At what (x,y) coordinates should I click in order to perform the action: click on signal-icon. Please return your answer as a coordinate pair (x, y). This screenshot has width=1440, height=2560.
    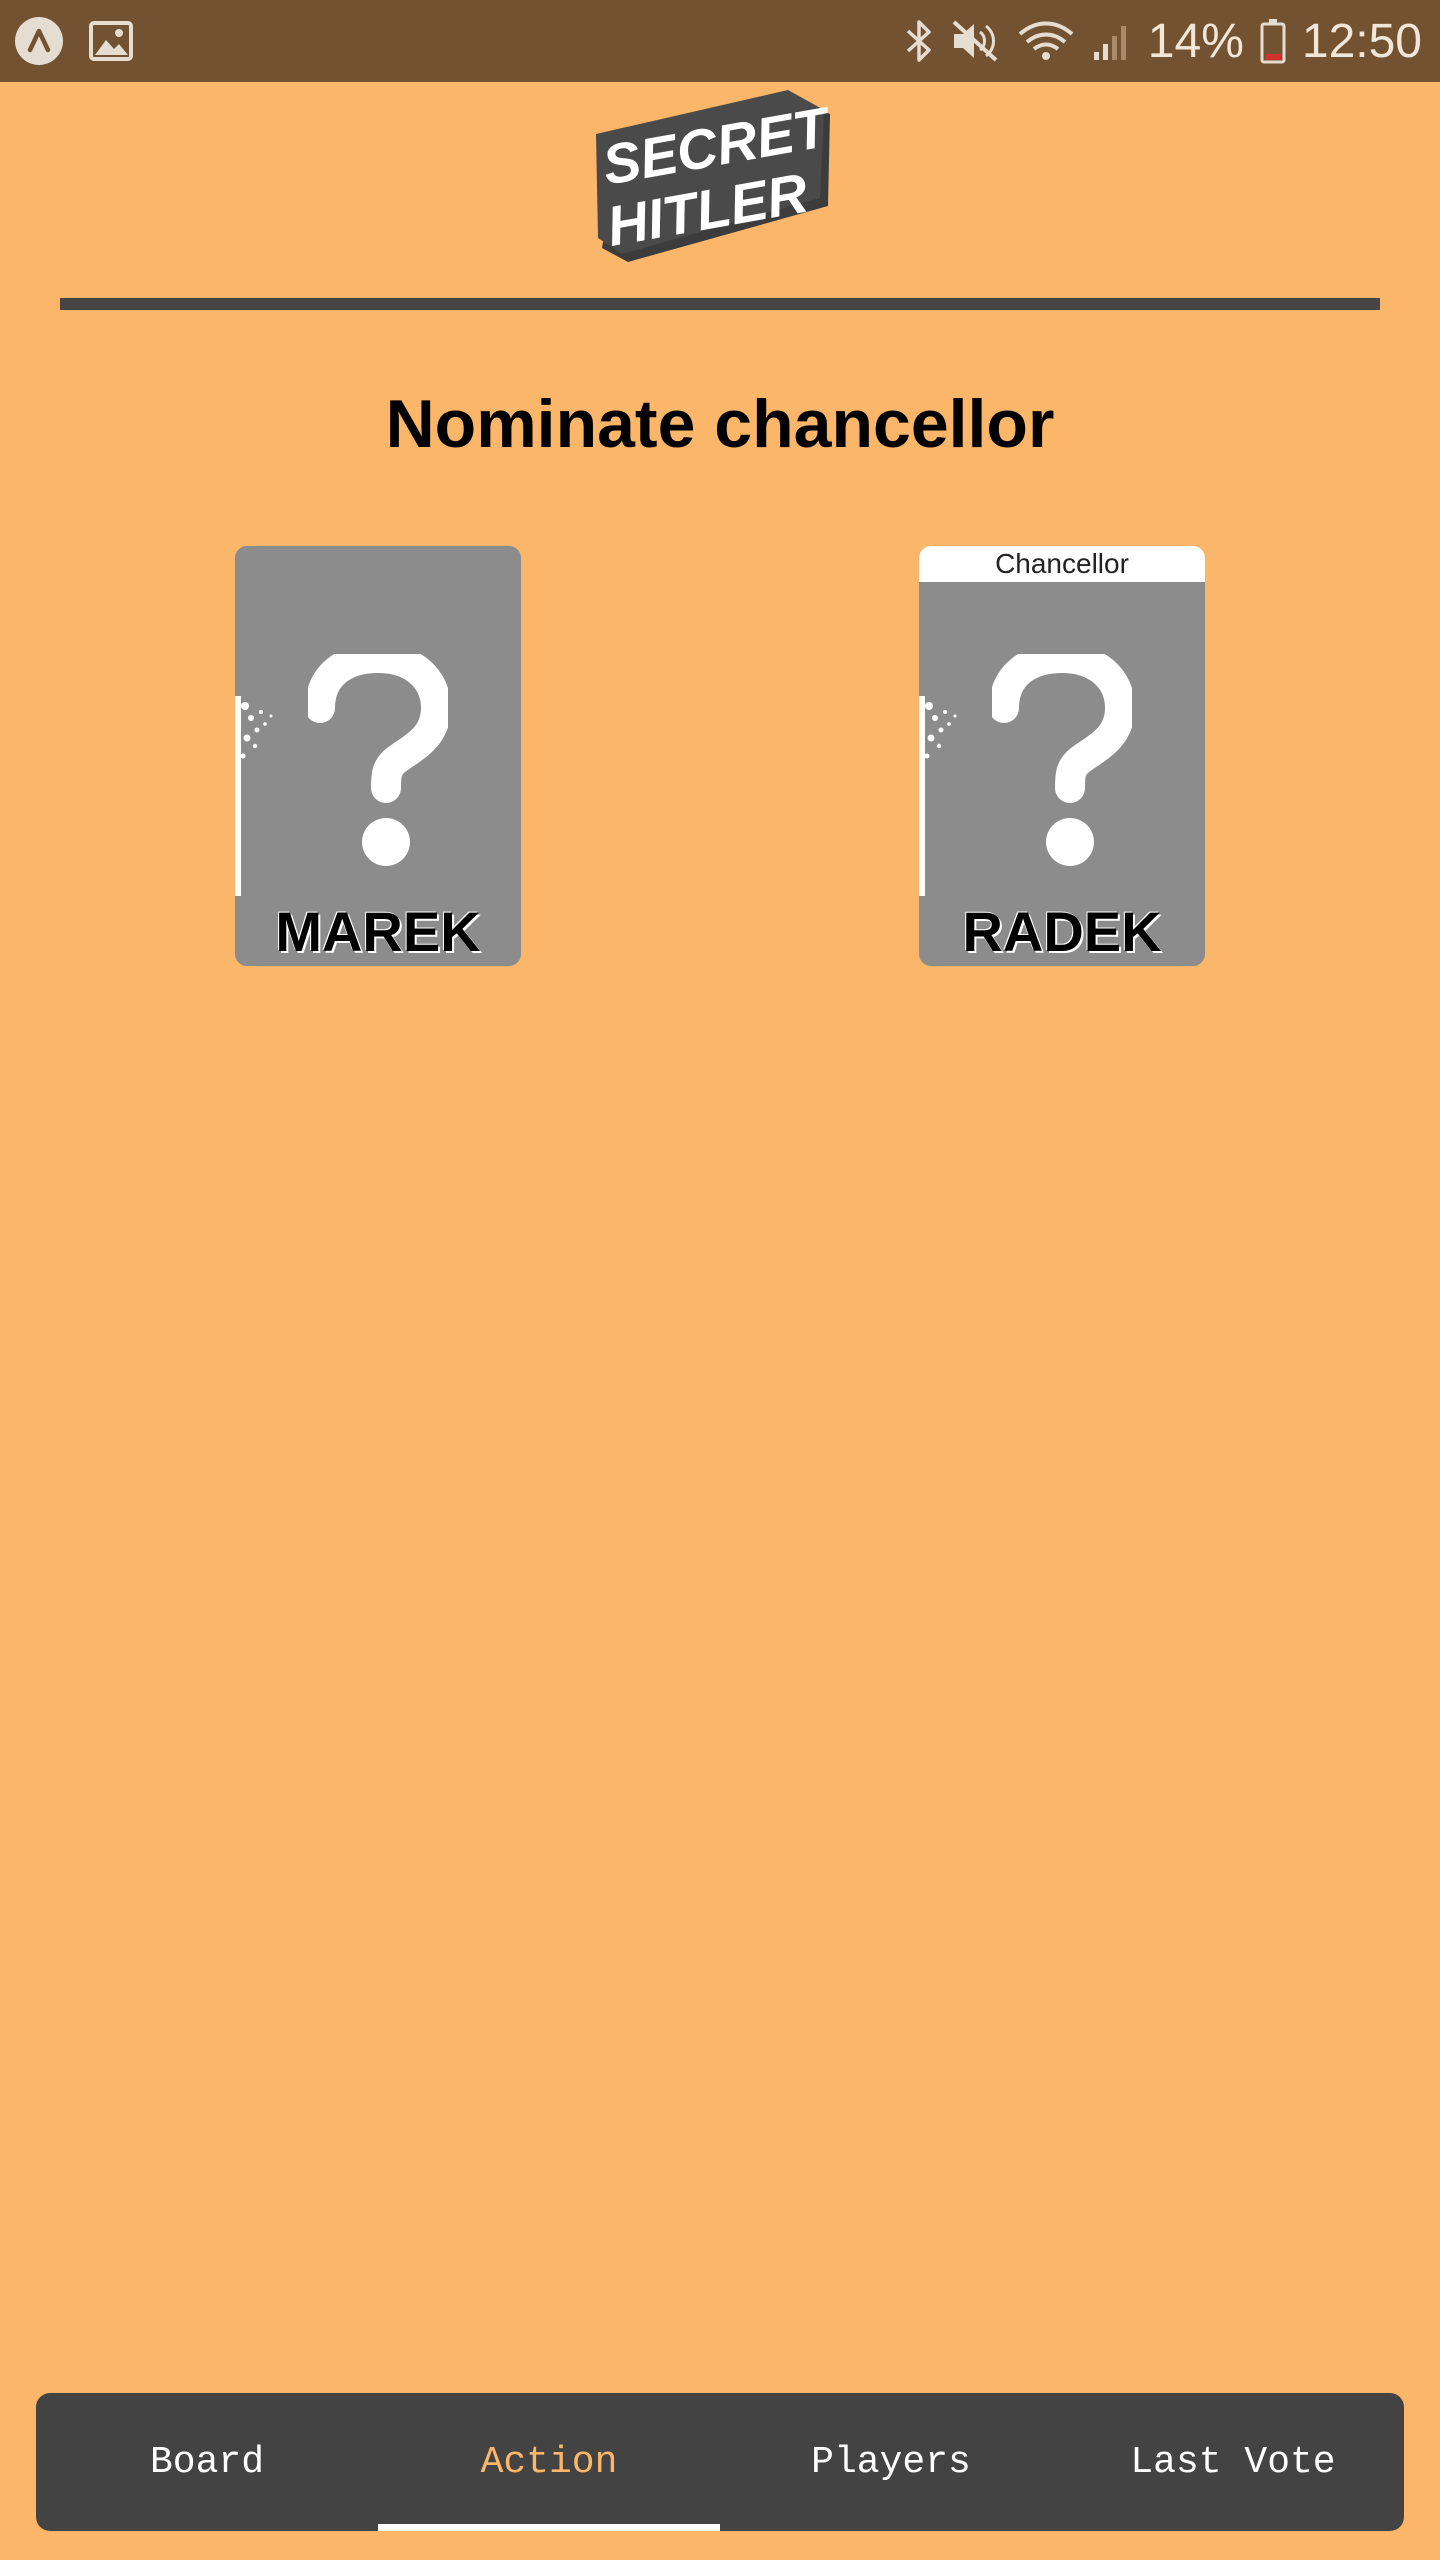
    Looking at the image, I should click on (1112, 41).